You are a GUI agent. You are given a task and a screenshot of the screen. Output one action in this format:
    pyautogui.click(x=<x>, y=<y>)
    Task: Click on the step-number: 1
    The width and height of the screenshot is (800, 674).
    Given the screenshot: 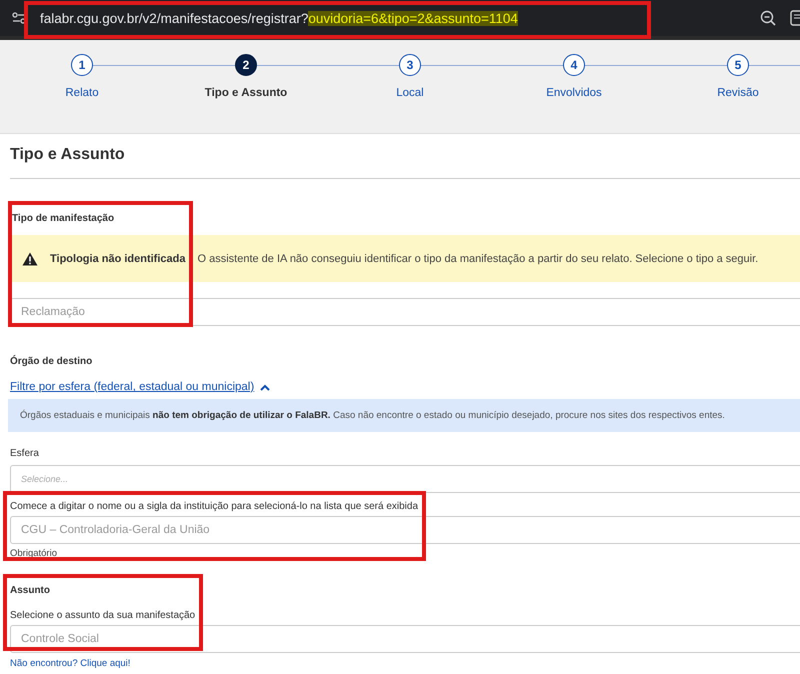 What is the action you would take?
    pyautogui.click(x=82, y=65)
    